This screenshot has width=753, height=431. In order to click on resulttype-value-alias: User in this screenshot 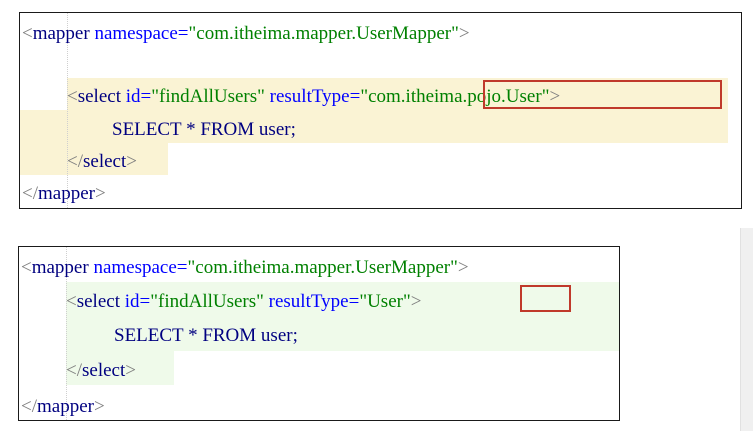, I will do `click(385, 301)`.